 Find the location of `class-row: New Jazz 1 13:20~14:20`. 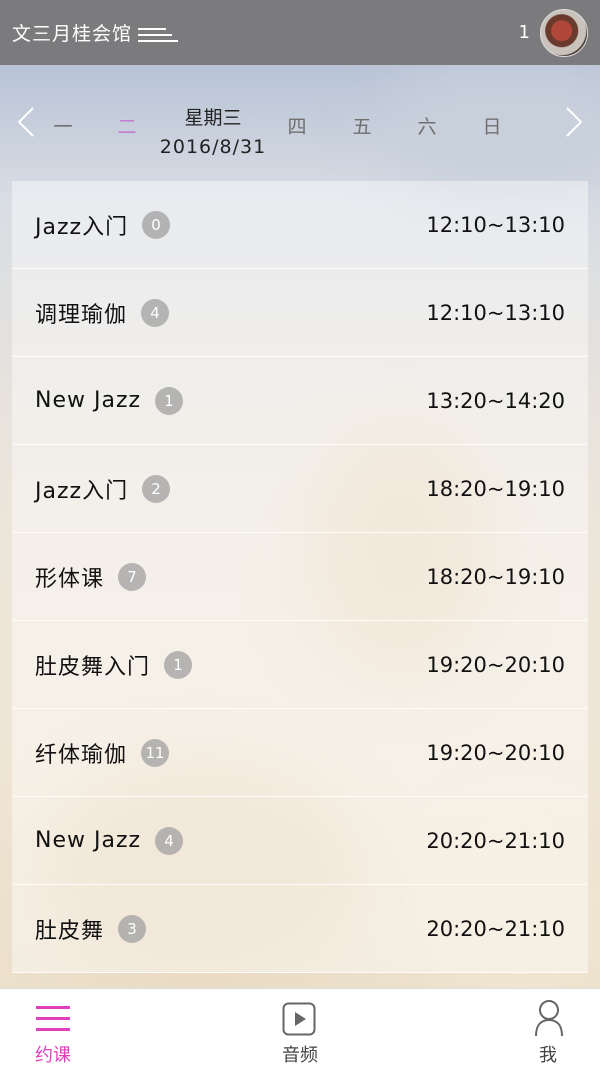

class-row: New Jazz 1 13:20~14:20 is located at coordinates (300, 401).